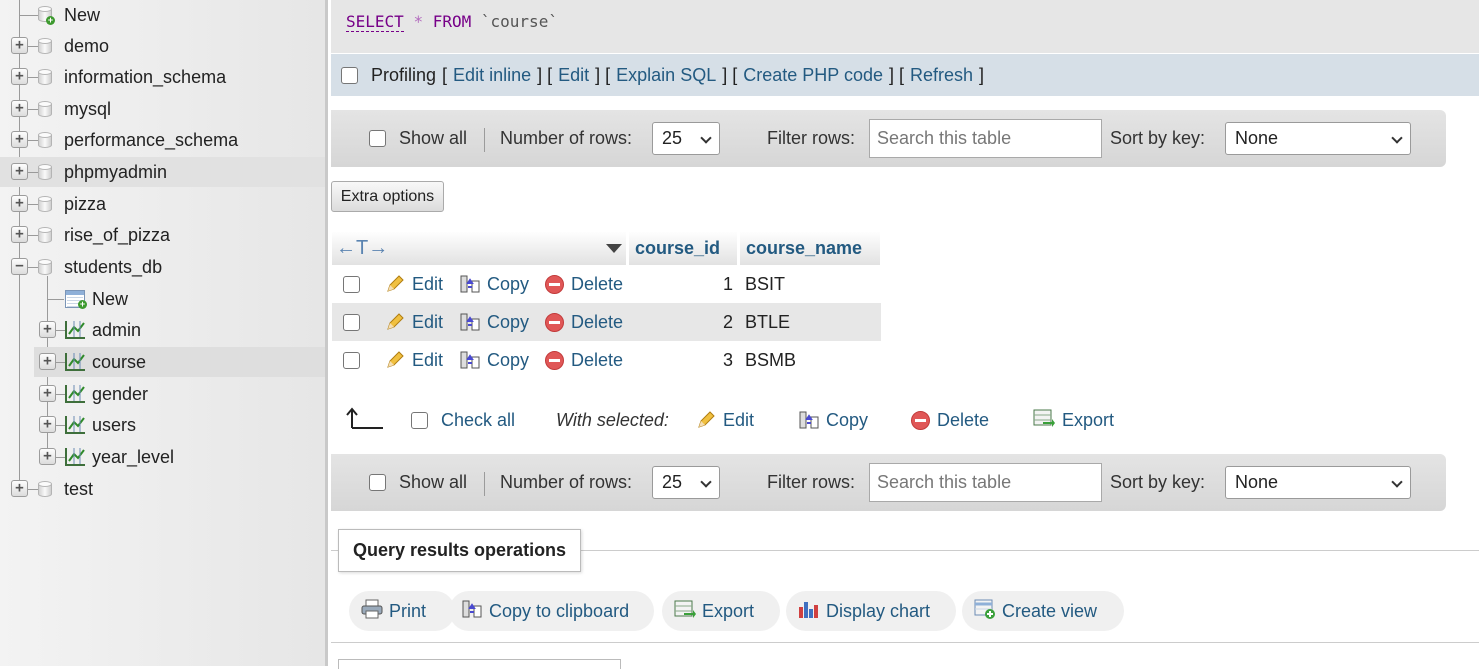 This screenshot has height=669, width=1479. I want to click on edit-link: Edit, so click(573, 75).